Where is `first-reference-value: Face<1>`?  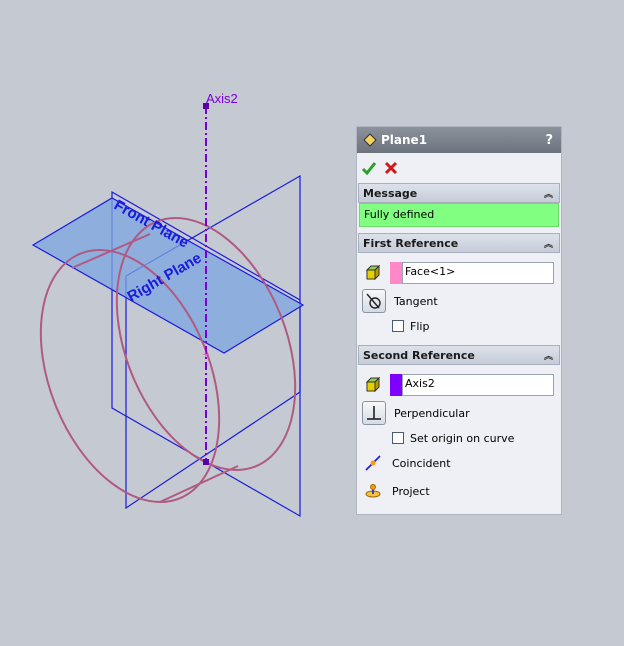 first-reference-value: Face<1> is located at coordinates (478, 273).